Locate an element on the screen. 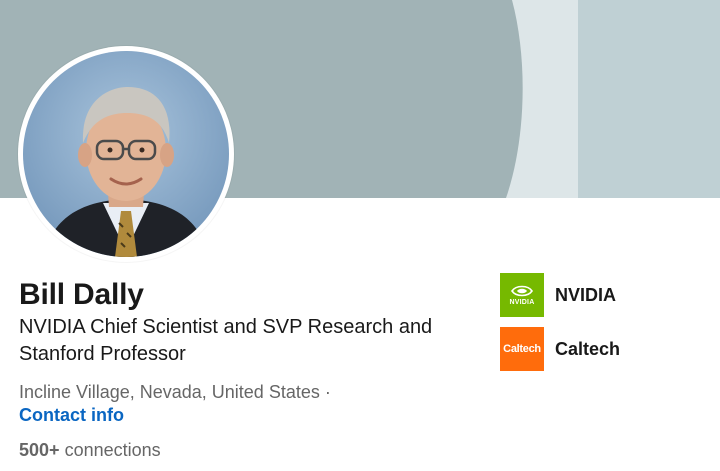 The height and width of the screenshot is (471, 720). profile-name: Bill Dally is located at coordinates (81, 294).